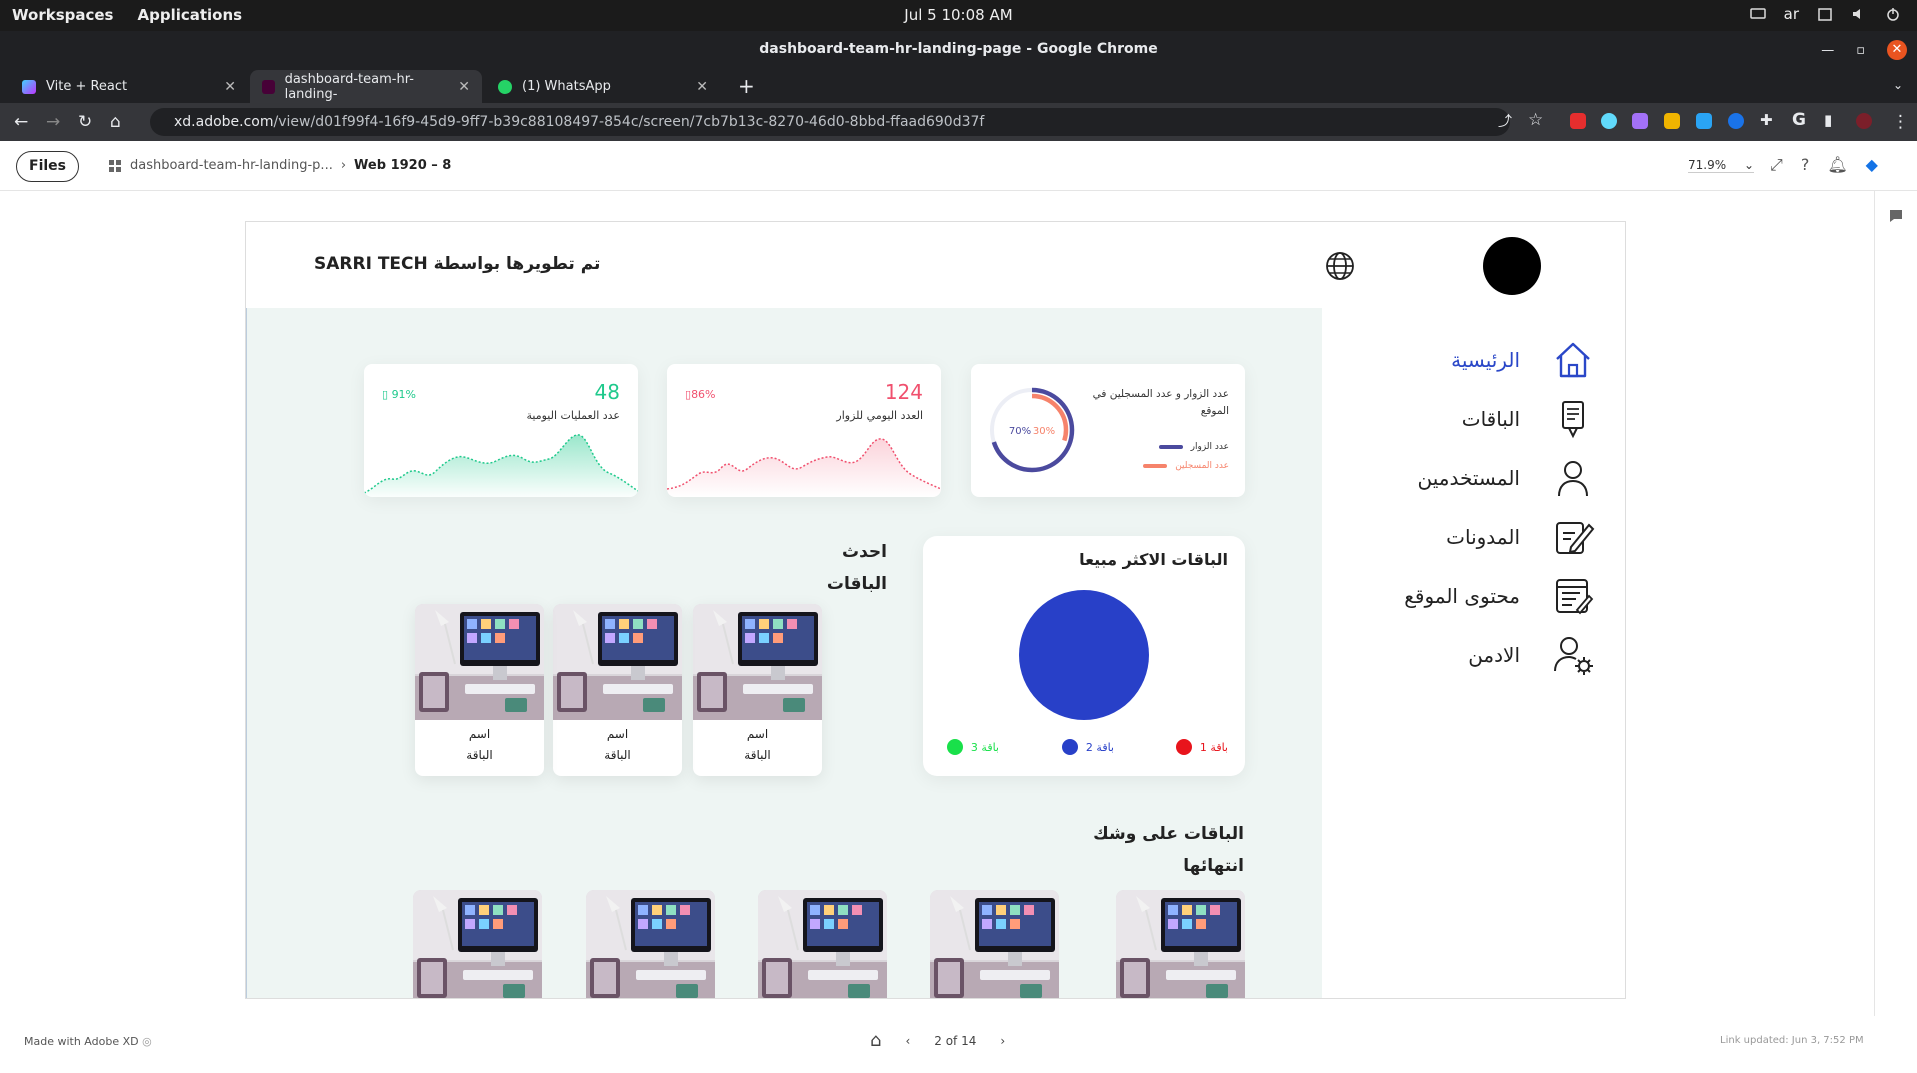  Describe the element at coordinates (1183, 747) in the screenshot. I see `legend-package-1-dot` at that location.